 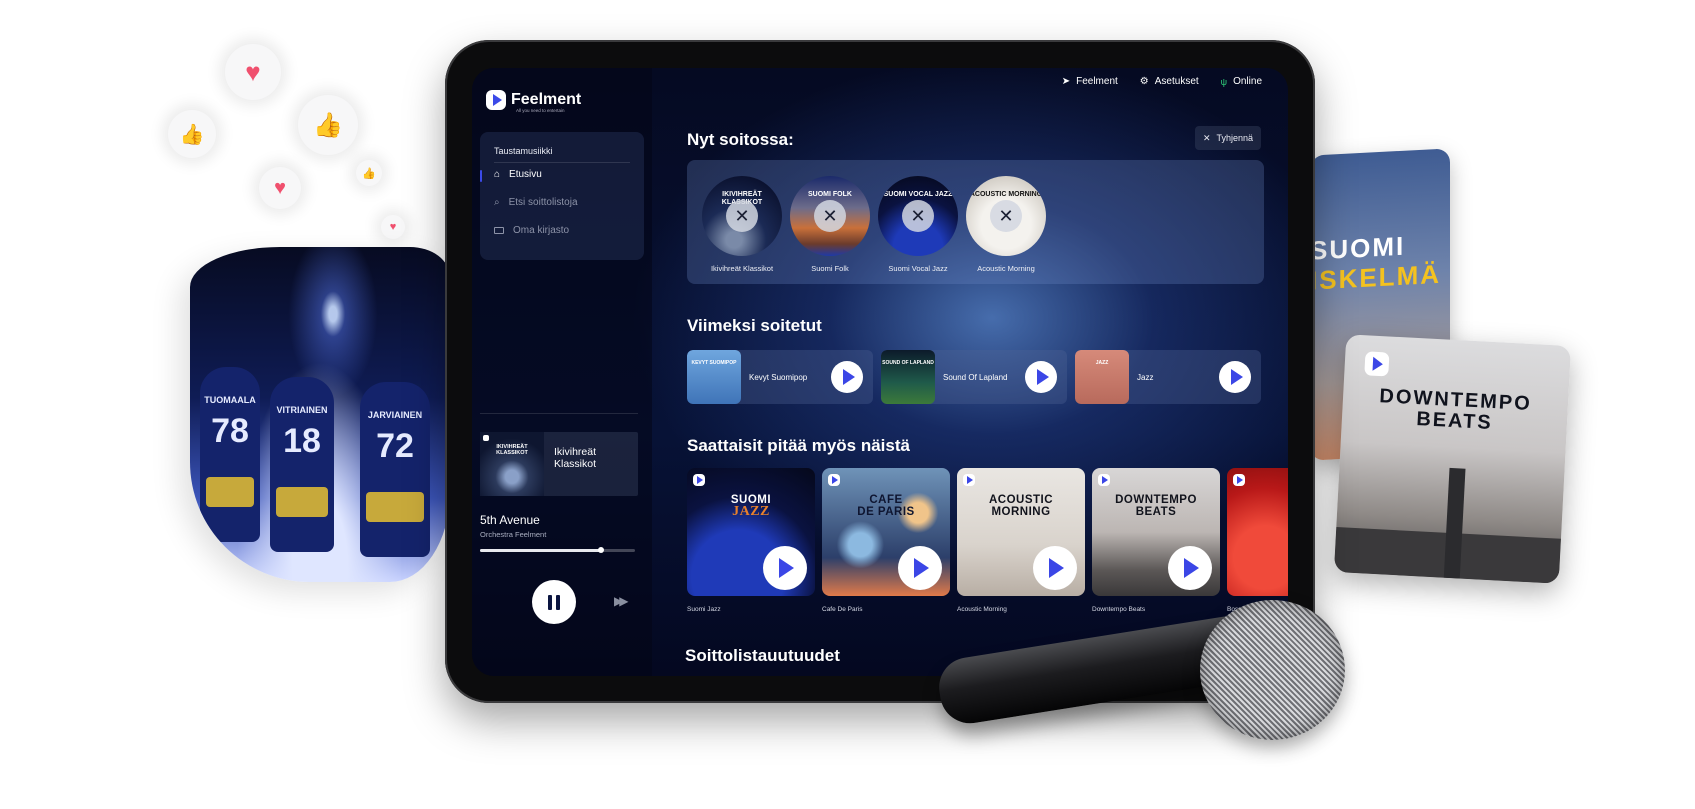 I want to click on queue-artwork: SUOMI VOCAL JAZZ ✕, so click(x=918, y=216).